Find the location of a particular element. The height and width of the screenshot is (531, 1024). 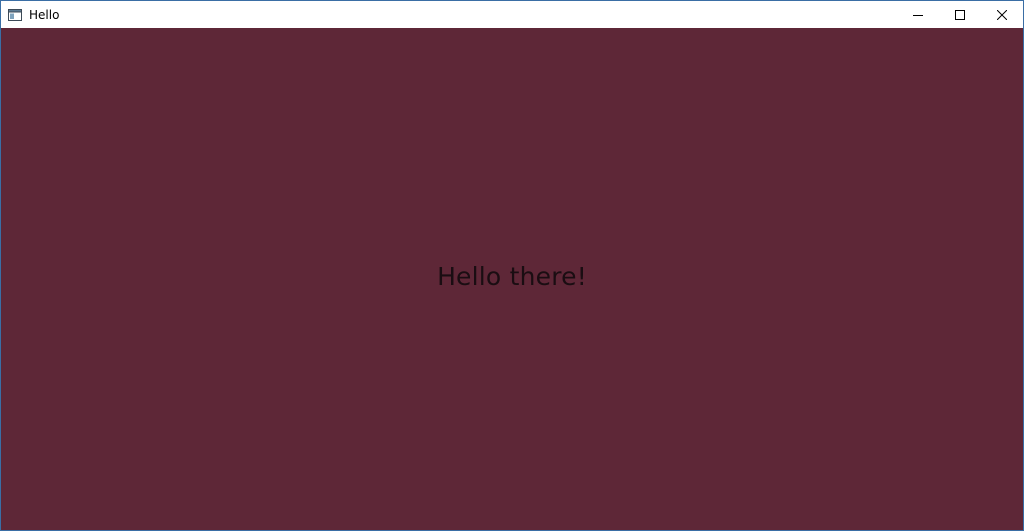

window-title: Hello is located at coordinates (44, 14).